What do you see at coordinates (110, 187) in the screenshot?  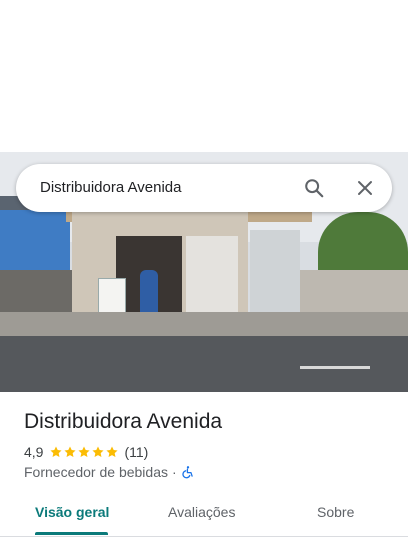 I see `search-input: Distribuidora Avenida` at bounding box center [110, 187].